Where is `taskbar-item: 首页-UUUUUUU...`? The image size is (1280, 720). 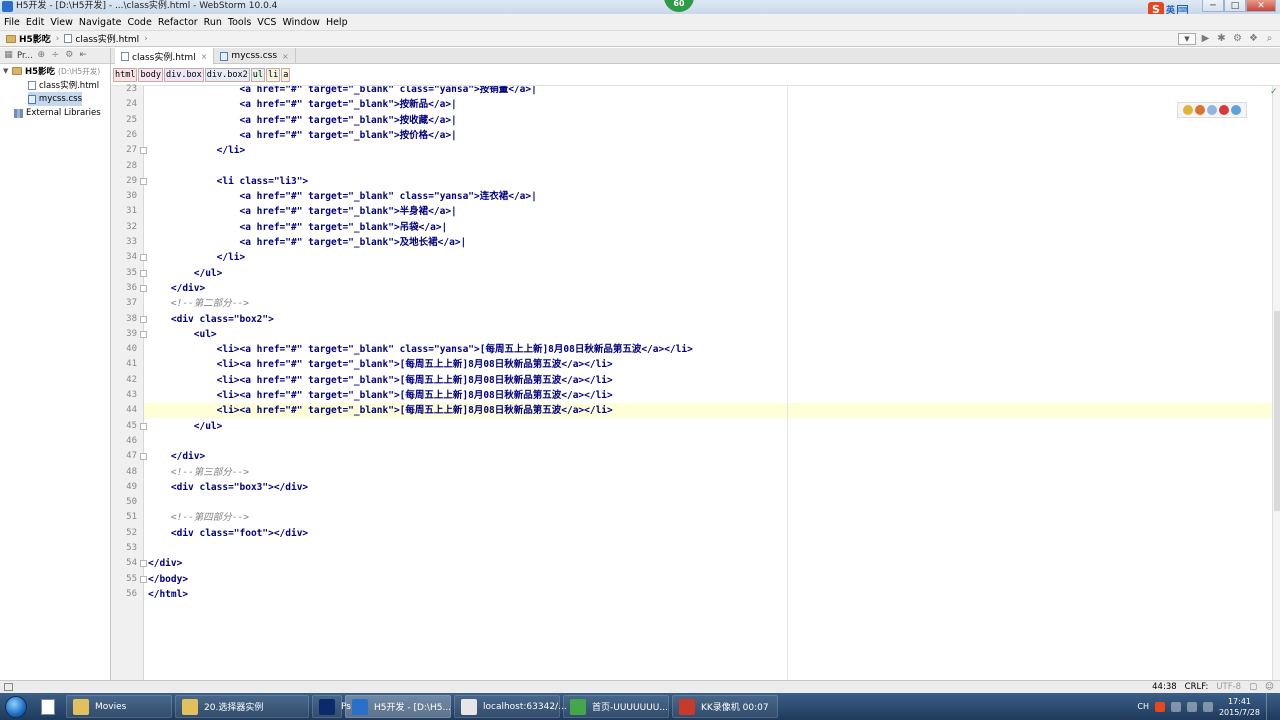
taskbar-item: 首页-UUUUUUU... is located at coordinates (616, 706).